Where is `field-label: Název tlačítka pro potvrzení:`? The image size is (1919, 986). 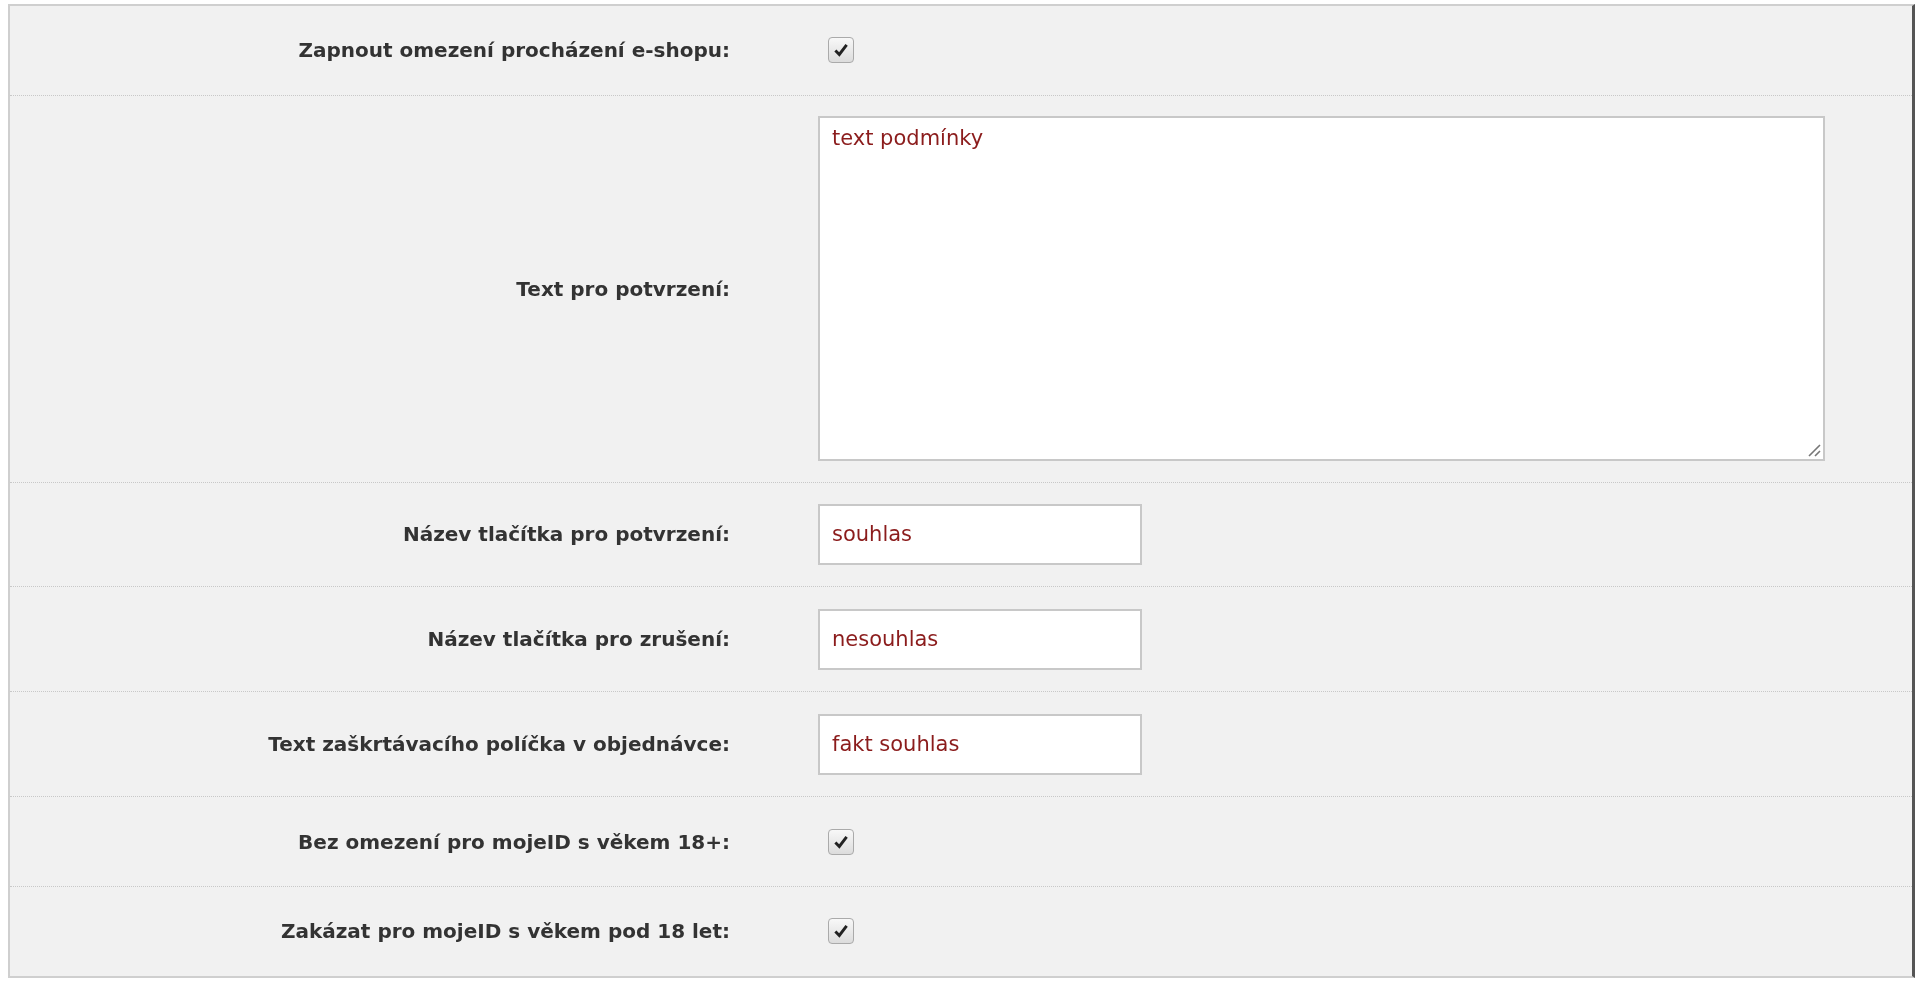
field-label: Název tlačítka pro potvrzení: is located at coordinates (566, 534).